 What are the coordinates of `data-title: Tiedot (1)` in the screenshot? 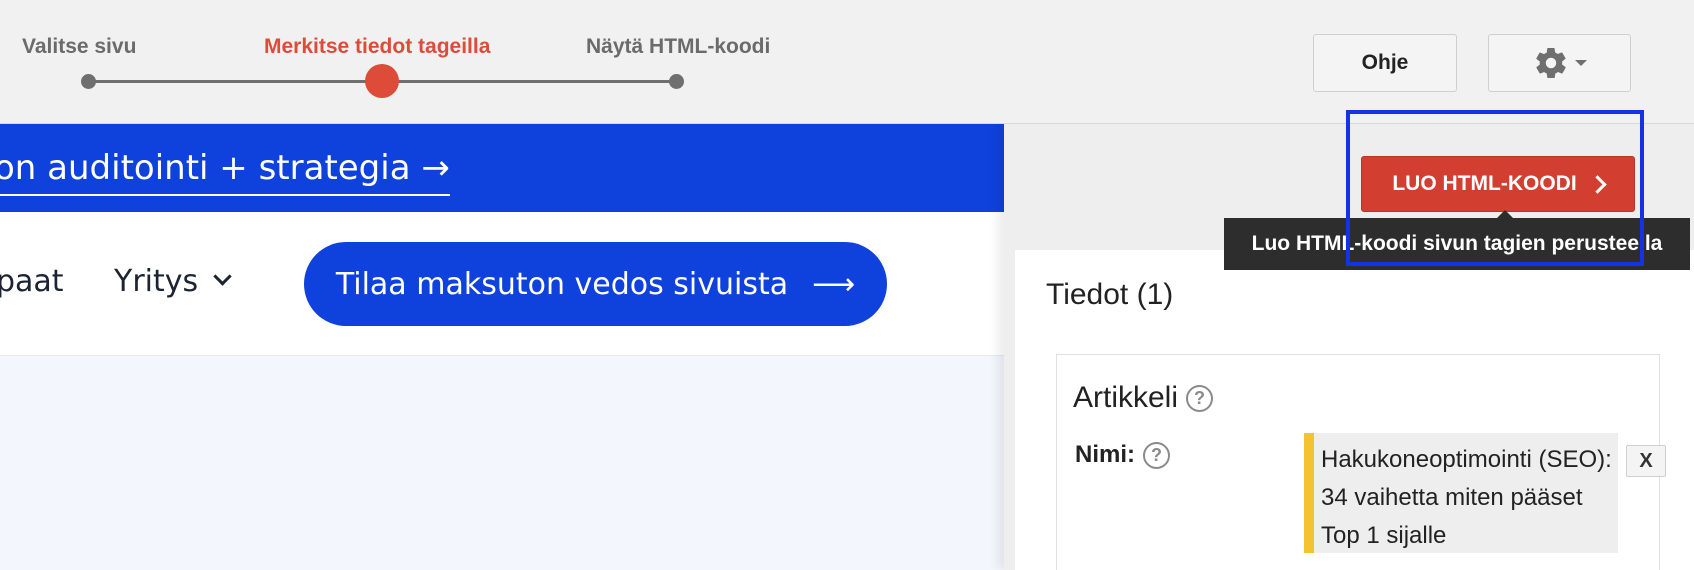 It's located at (1110, 294).